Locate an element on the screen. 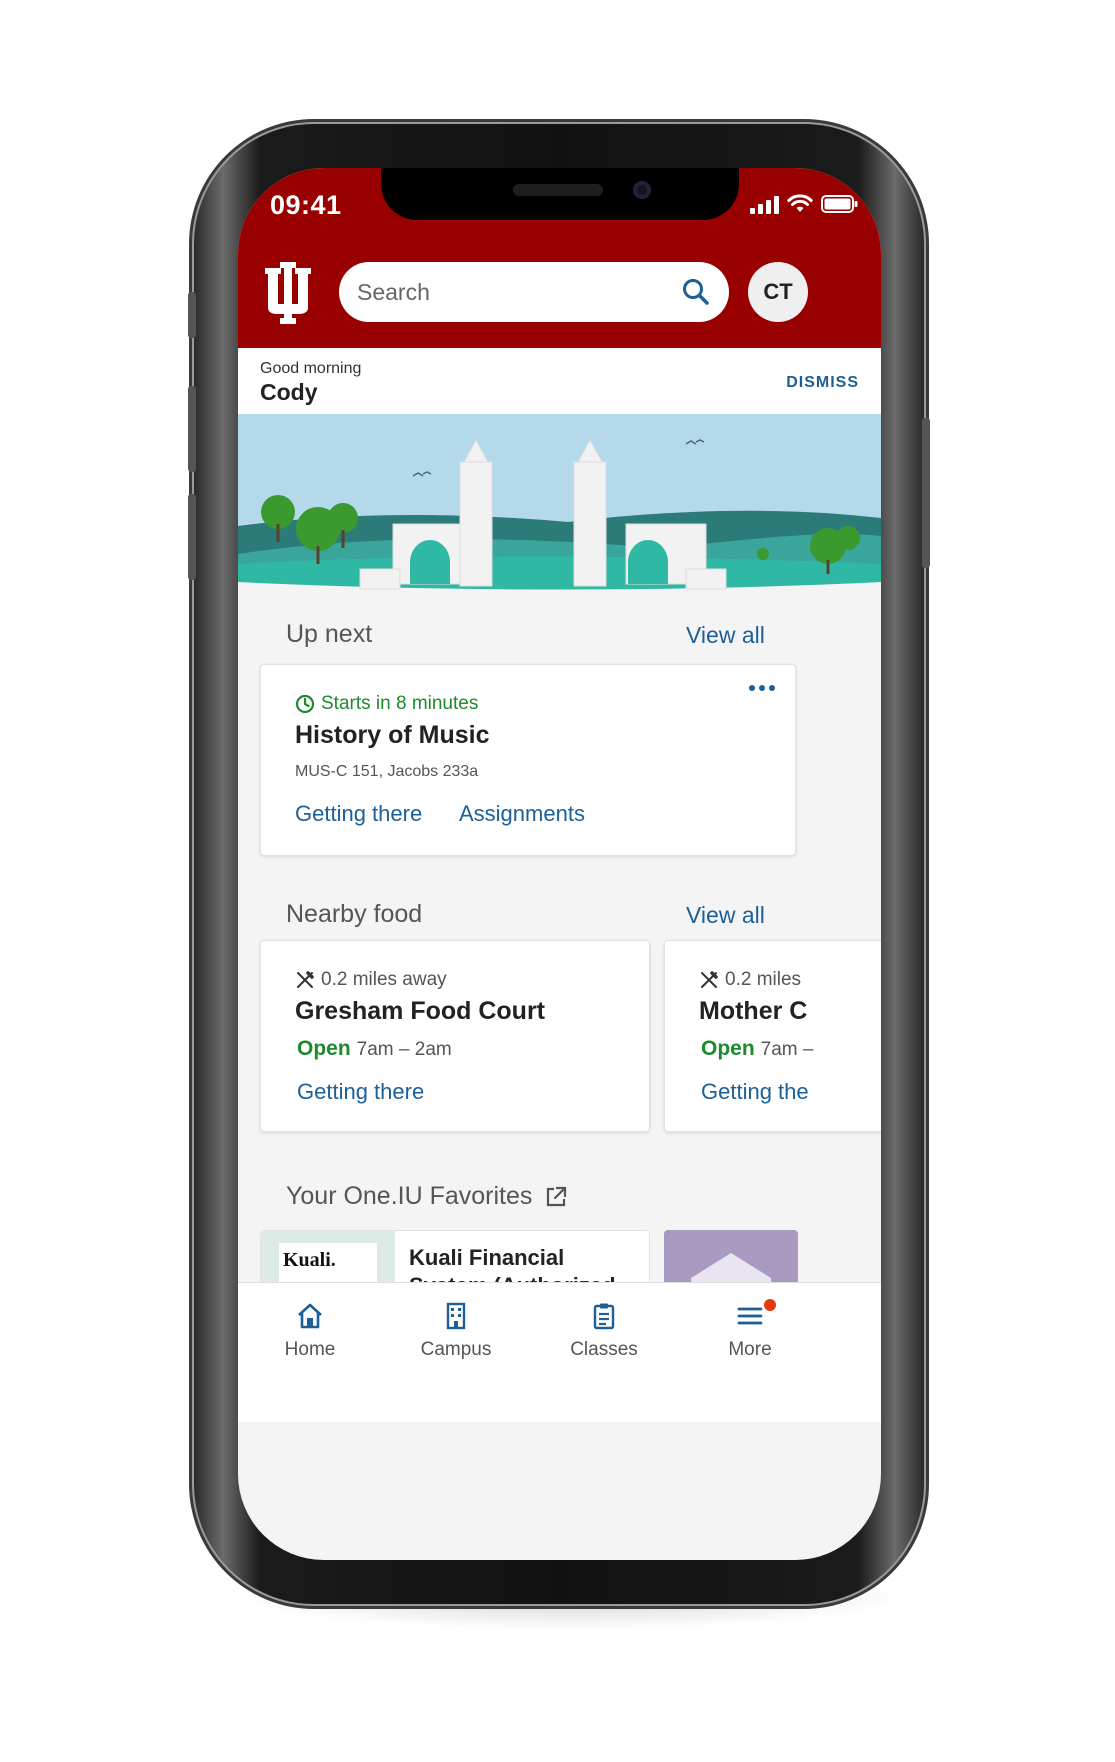 The image size is (1115, 1762). food-hours: Open 7am – 2am is located at coordinates (374, 1049).